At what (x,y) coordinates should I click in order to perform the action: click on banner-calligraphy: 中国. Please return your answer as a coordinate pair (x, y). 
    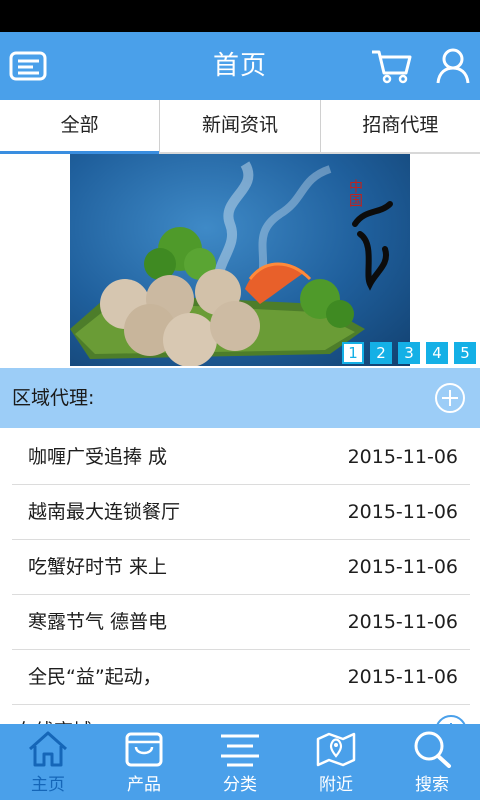
    Looking at the image, I should click on (355, 193).